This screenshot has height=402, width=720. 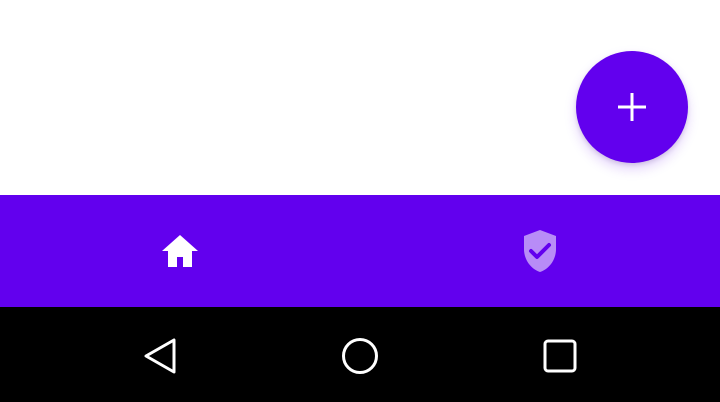 I want to click on system-recents-button, so click(x=560, y=356).